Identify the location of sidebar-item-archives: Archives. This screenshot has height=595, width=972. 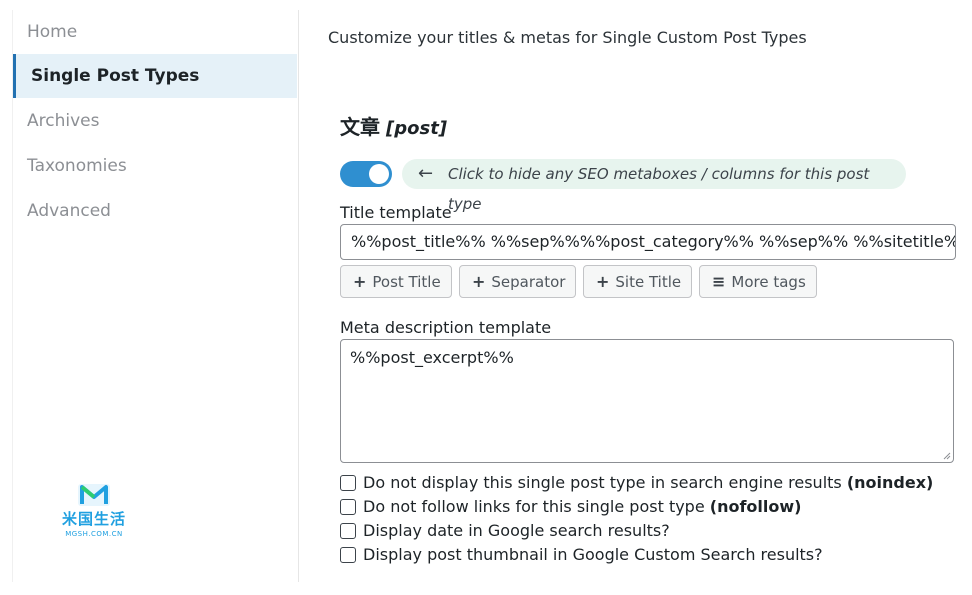
(155, 121).